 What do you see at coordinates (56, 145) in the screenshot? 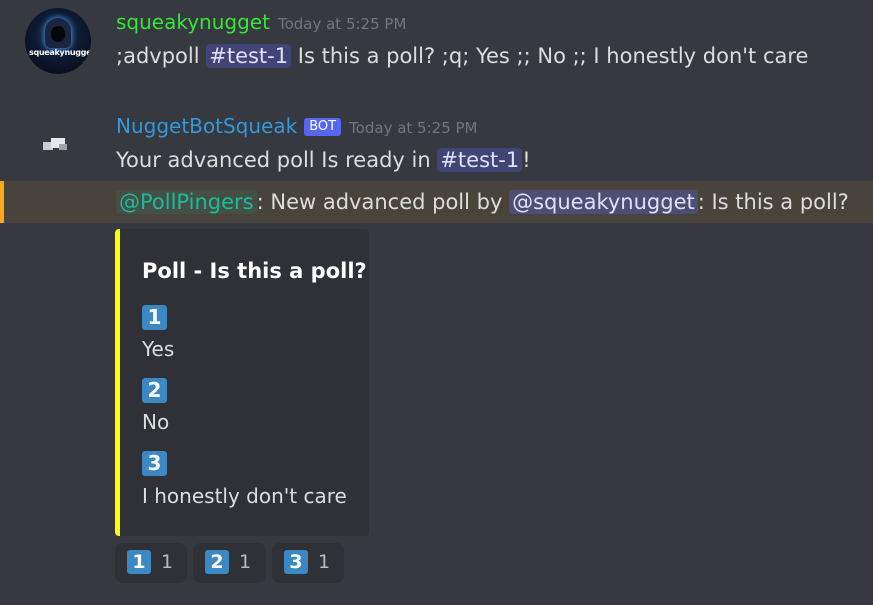
I see `bot-avatar` at bounding box center [56, 145].